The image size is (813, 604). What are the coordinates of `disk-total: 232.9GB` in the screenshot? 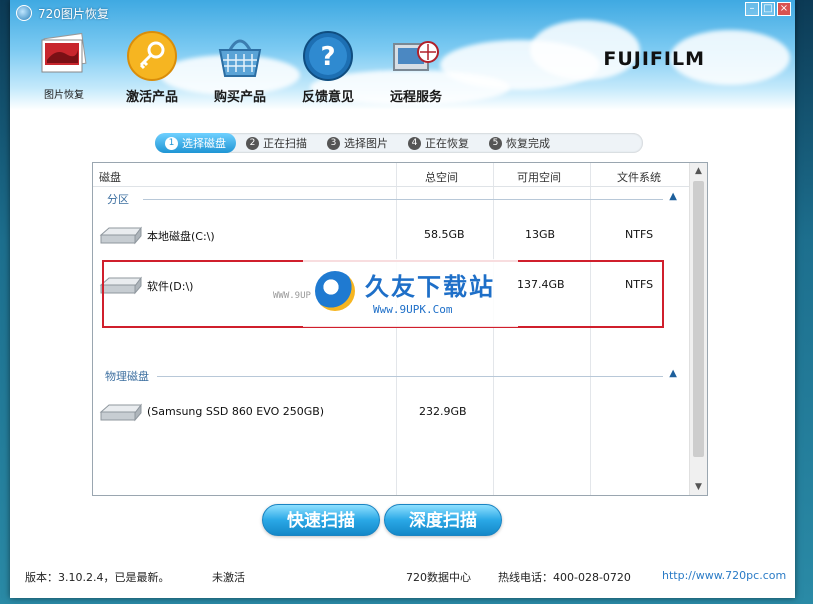 It's located at (443, 411).